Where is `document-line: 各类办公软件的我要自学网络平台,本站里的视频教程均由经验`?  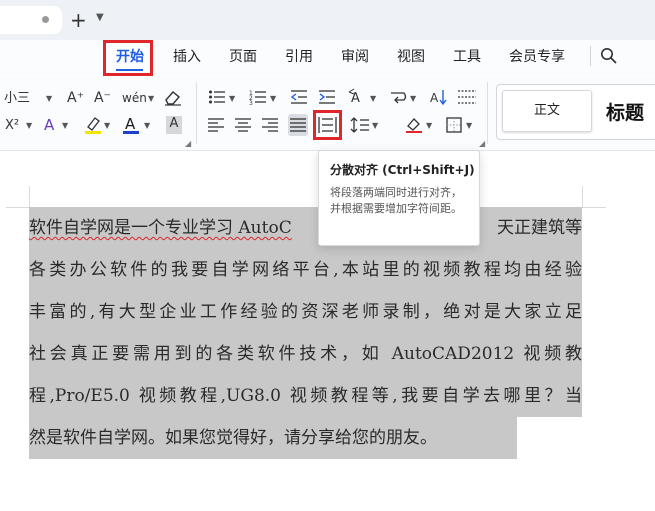 document-line: 各类办公软件的我要自学网络平台,本站里的视频教程均由经验 is located at coordinates (305, 270).